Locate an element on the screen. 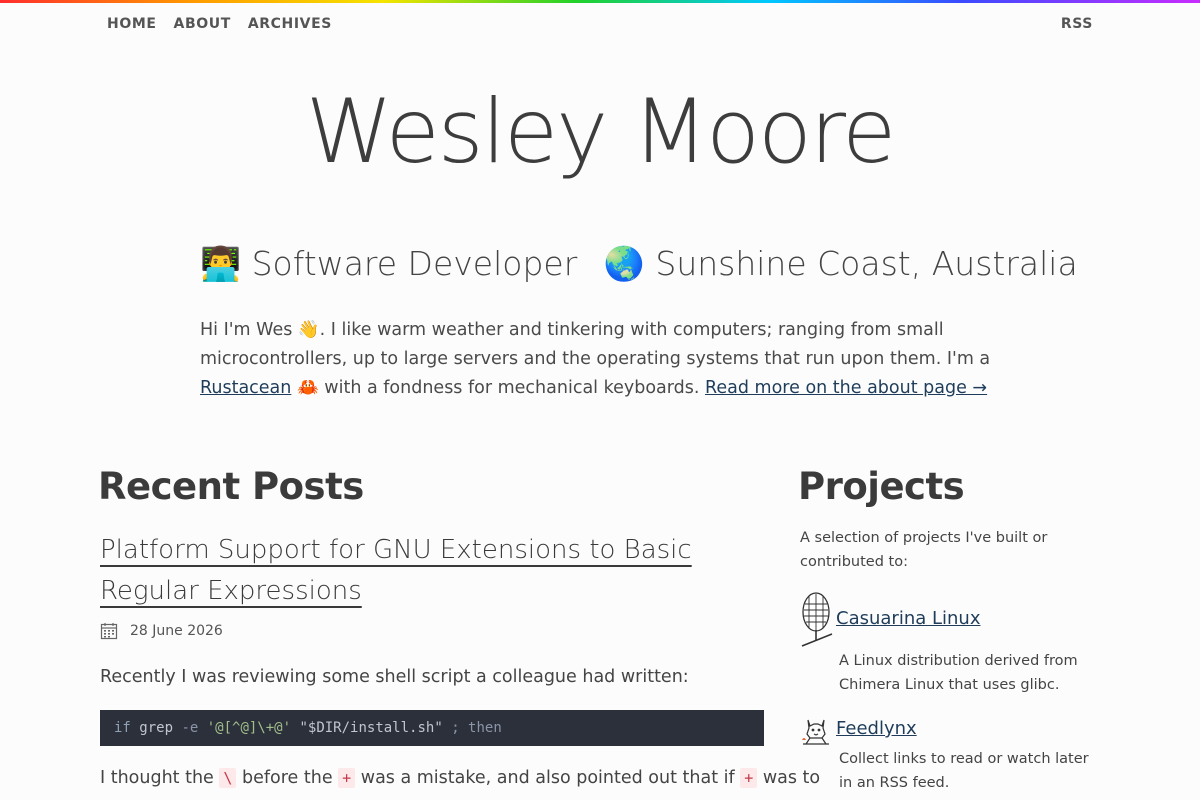 This screenshot has width=1200, height=800. location-text: Sunshine Coast, Australia is located at coordinates (866, 263).